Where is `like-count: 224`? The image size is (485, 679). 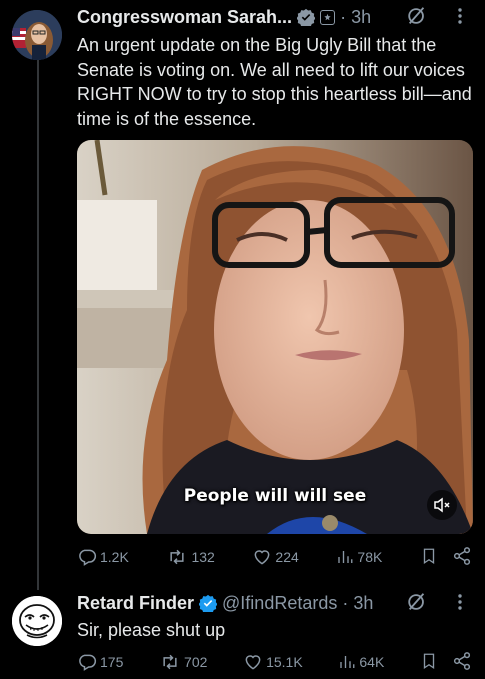 like-count: 224 is located at coordinates (287, 557).